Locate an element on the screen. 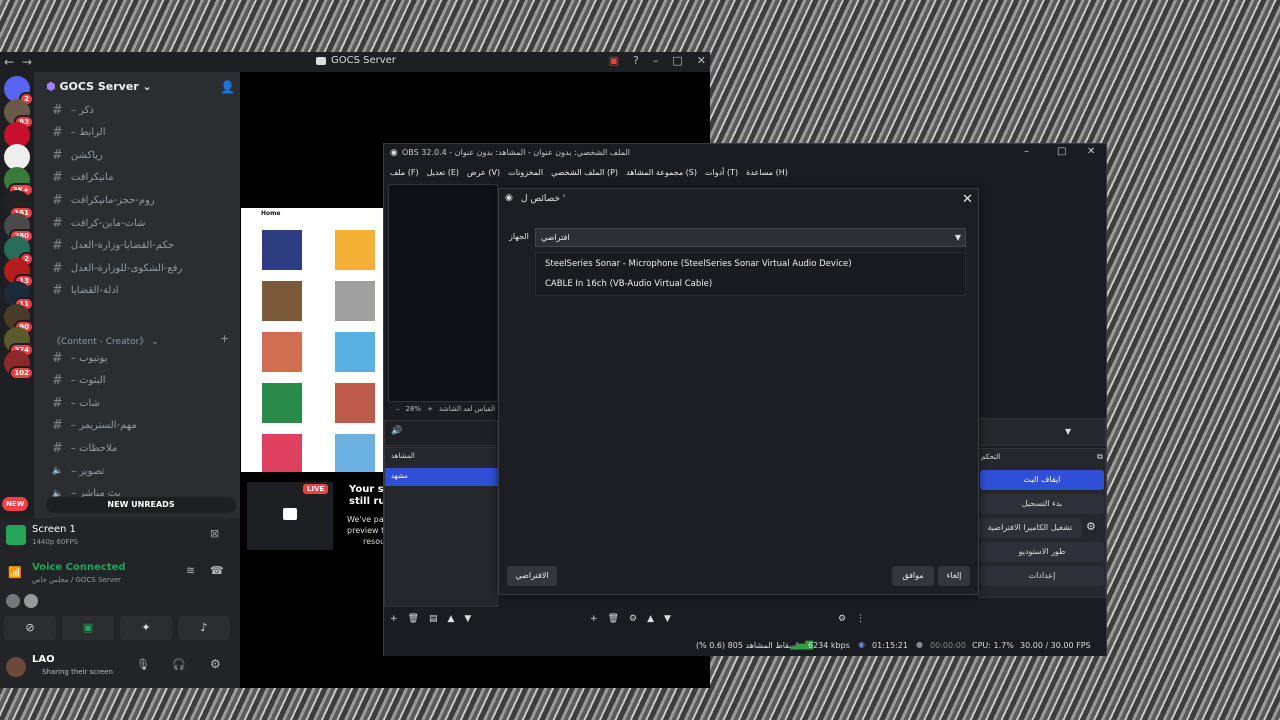 The height and width of the screenshot is (720, 1280). add-source-icon: + is located at coordinates (594, 622).